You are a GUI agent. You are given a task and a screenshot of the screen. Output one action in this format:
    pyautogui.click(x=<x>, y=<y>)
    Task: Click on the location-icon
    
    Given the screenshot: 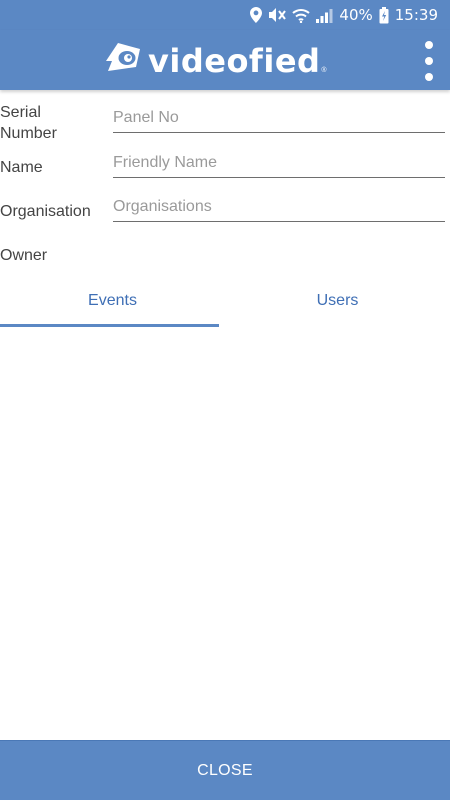 What is the action you would take?
    pyautogui.click(x=256, y=15)
    